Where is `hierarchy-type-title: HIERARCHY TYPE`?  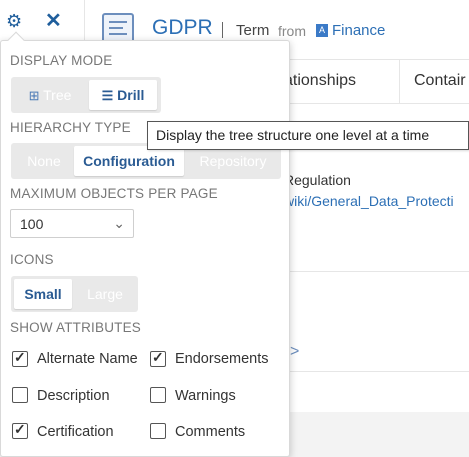
hierarchy-type-title: HIERARCHY TYPE is located at coordinates (70, 127).